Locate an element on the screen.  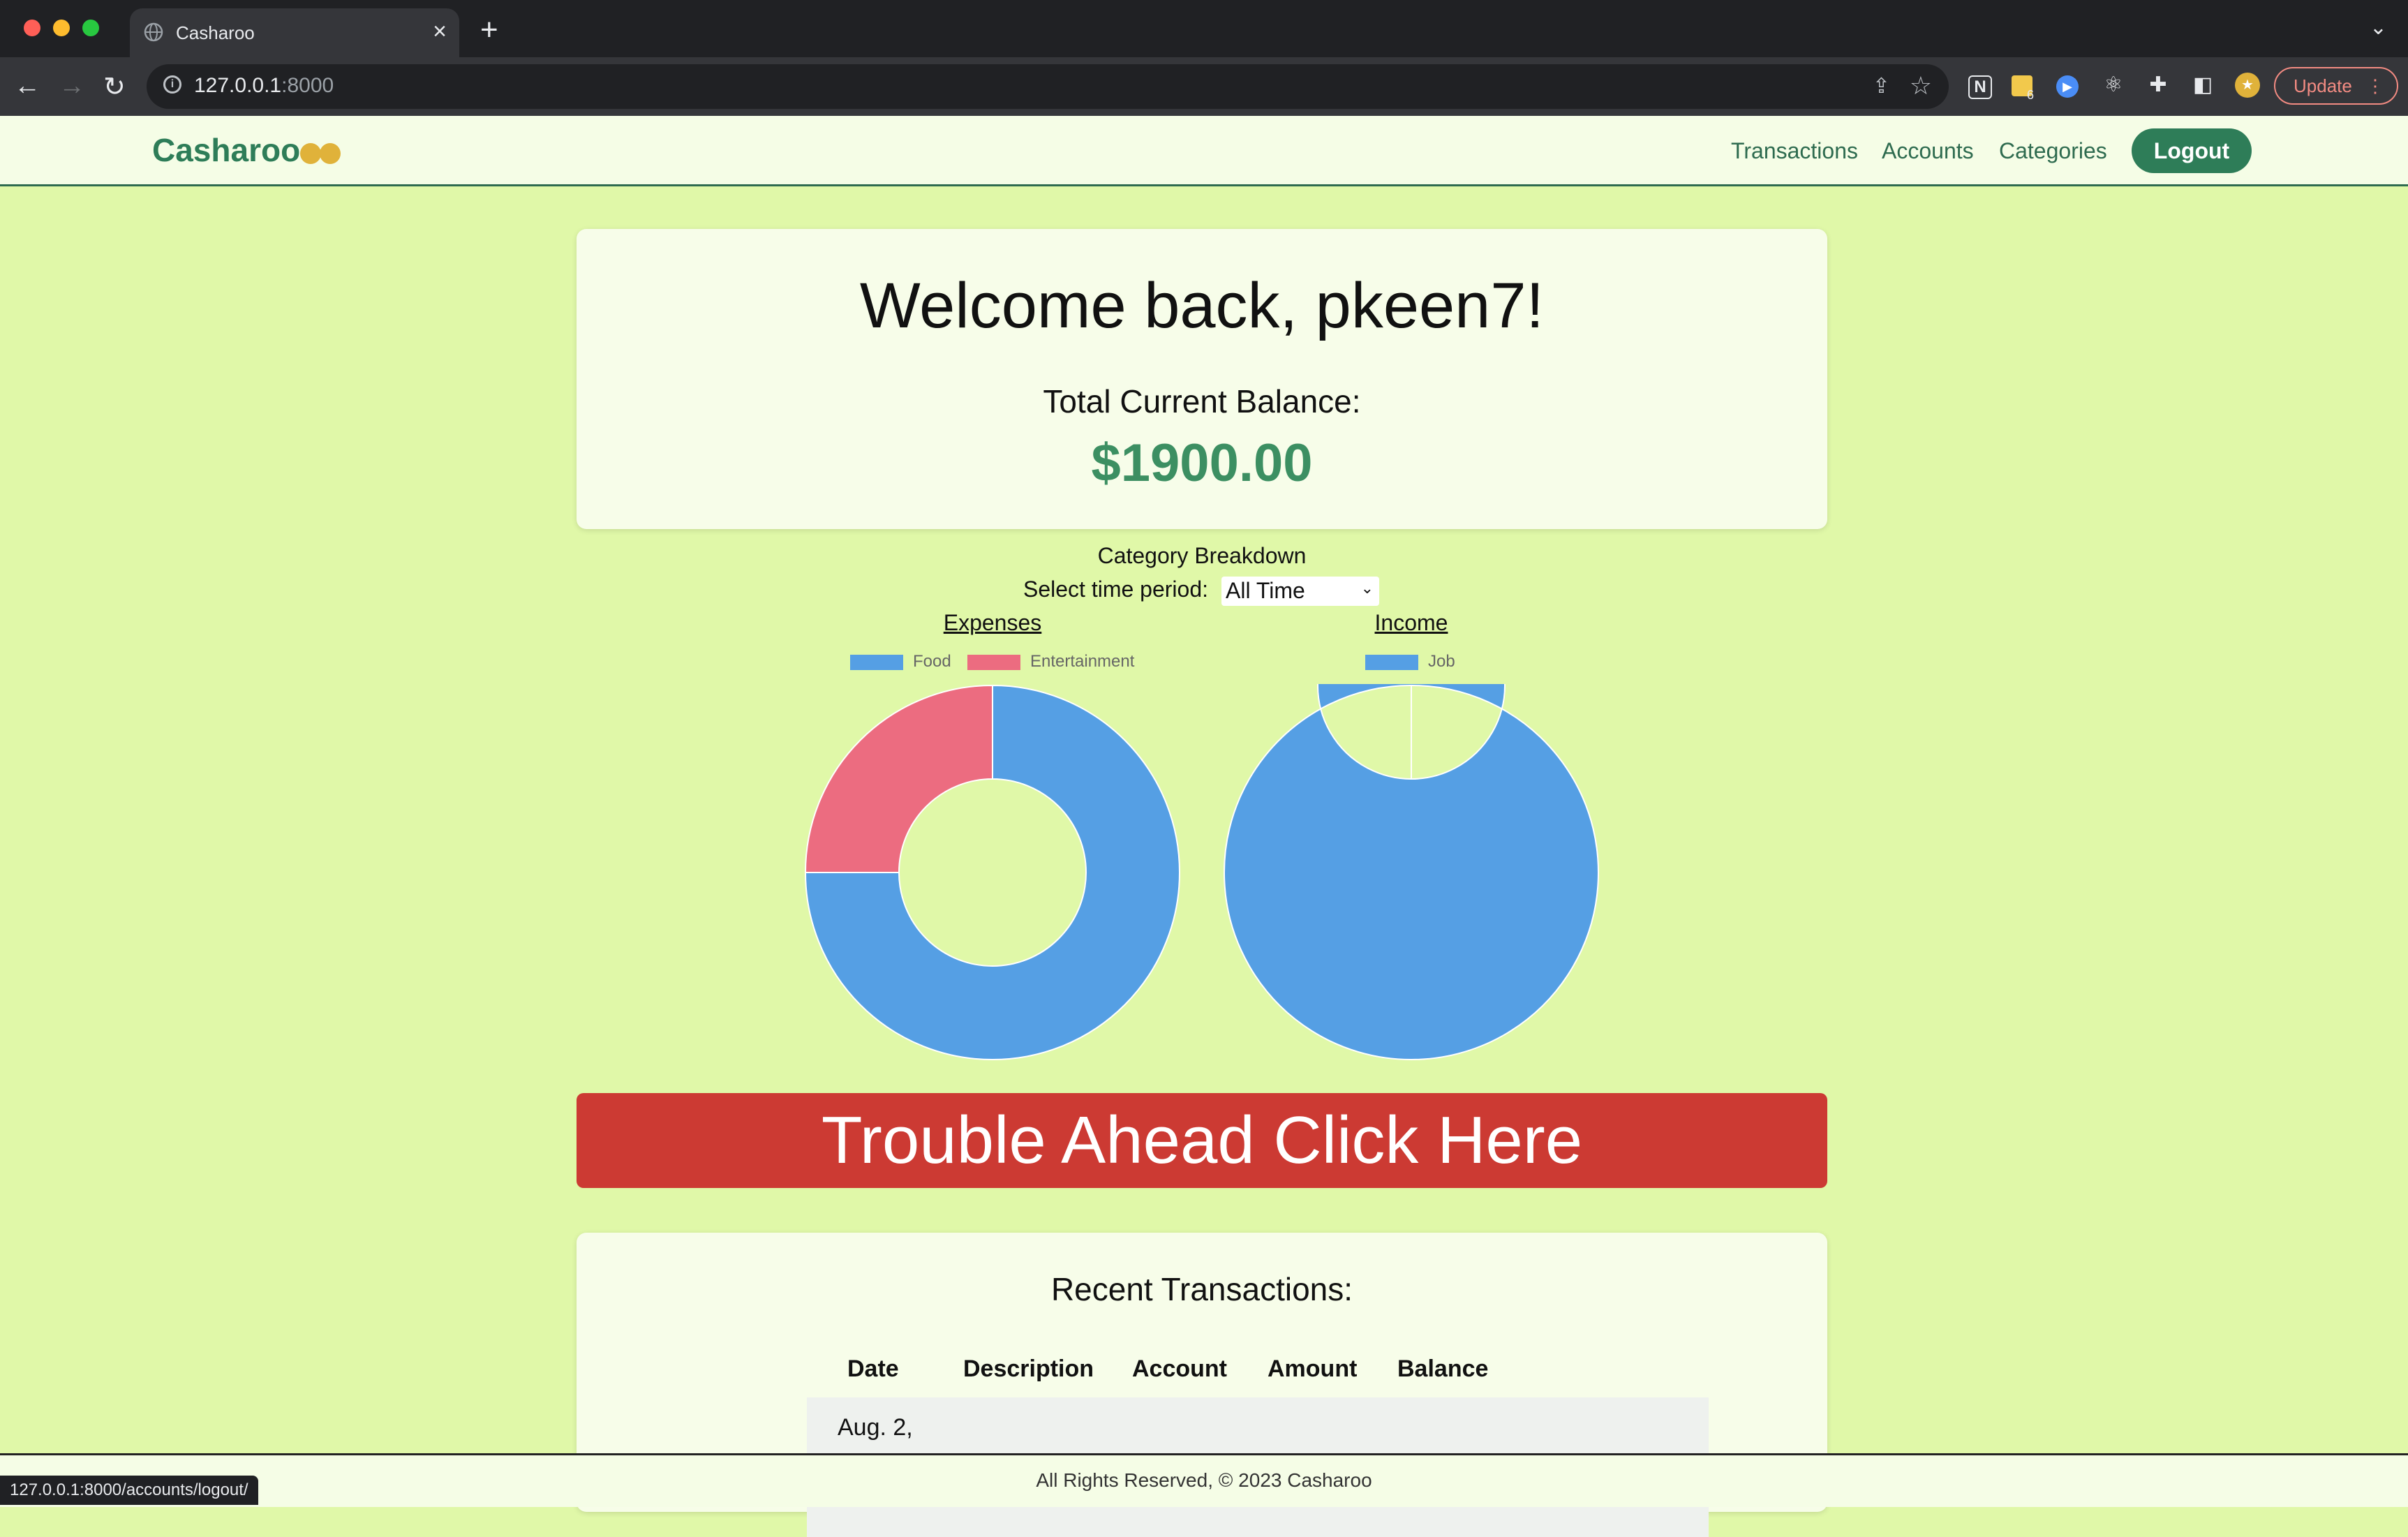
menu-dots-icon: ⋮ is located at coordinates (2375, 85).